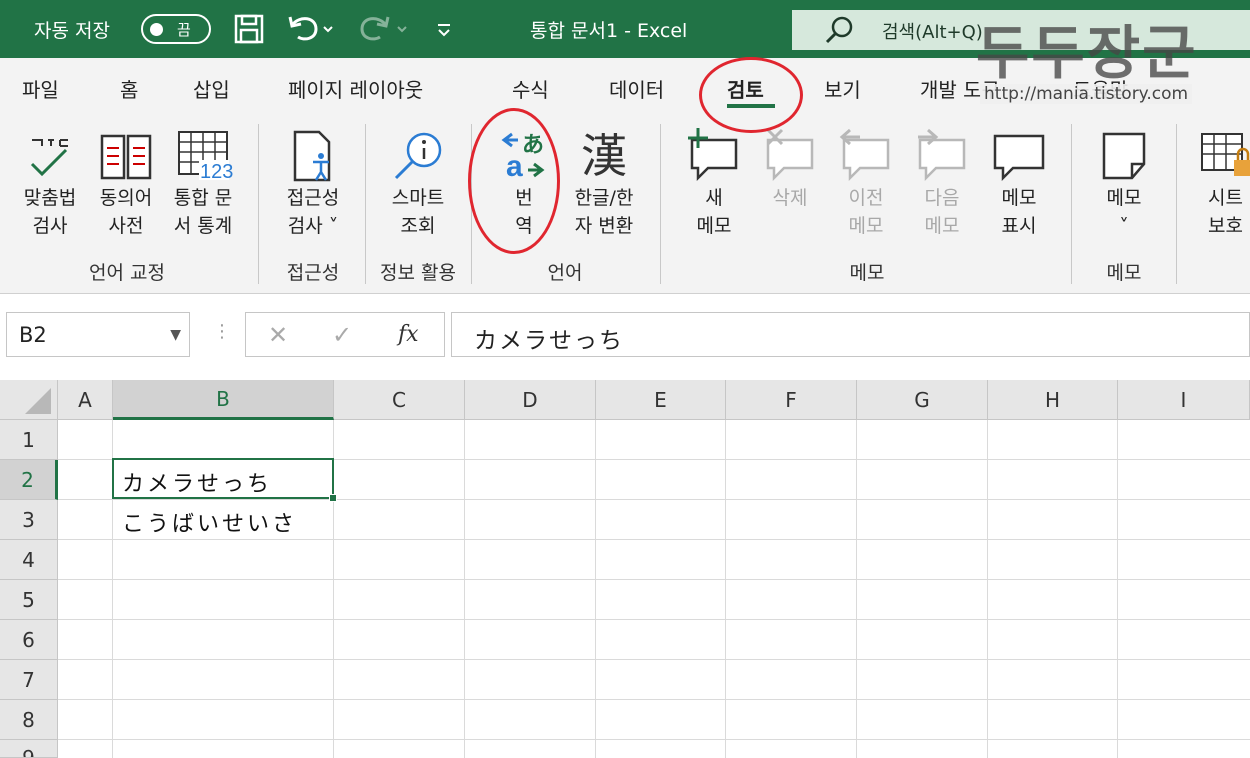 This screenshot has width=1250, height=758. Describe the element at coordinates (791, 400) in the screenshot. I see `column-header-f: F` at that location.